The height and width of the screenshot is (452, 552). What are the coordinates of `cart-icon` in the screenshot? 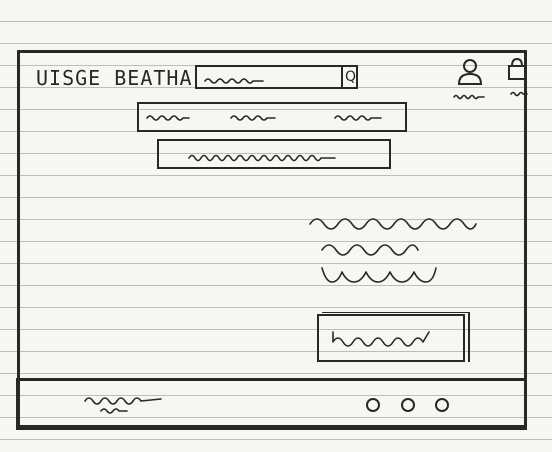 It's located at (517, 69).